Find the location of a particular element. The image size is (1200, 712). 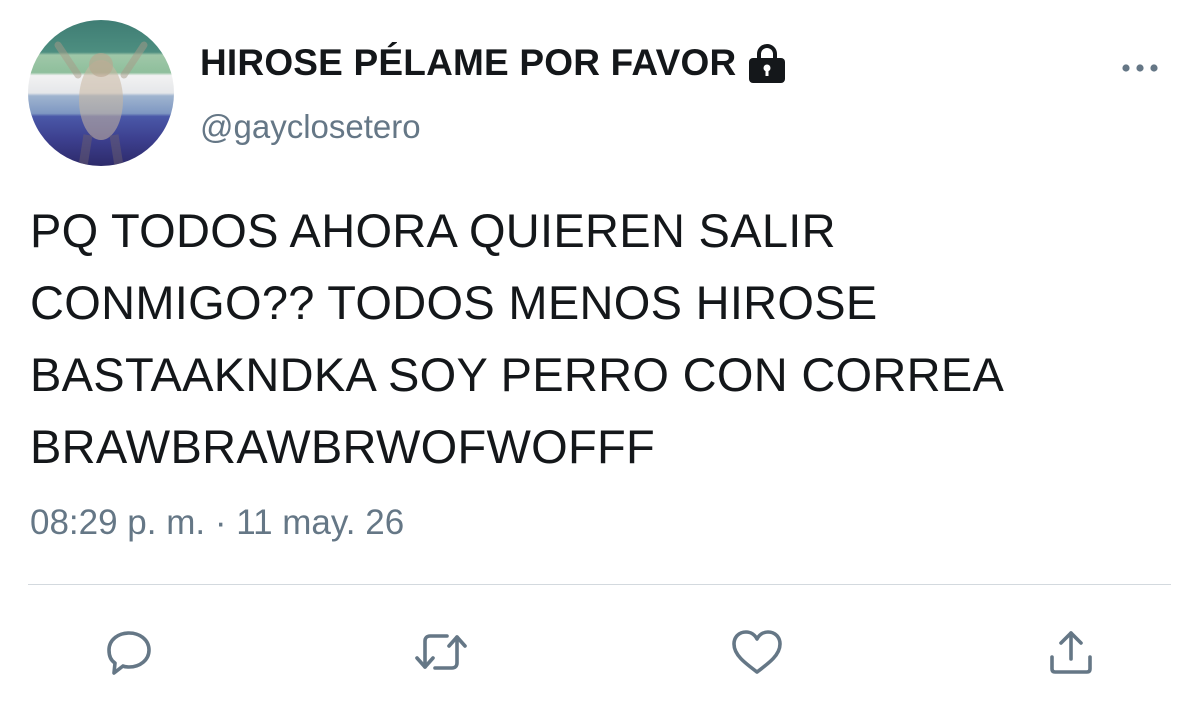

retweet-icon is located at coordinates (441, 652).